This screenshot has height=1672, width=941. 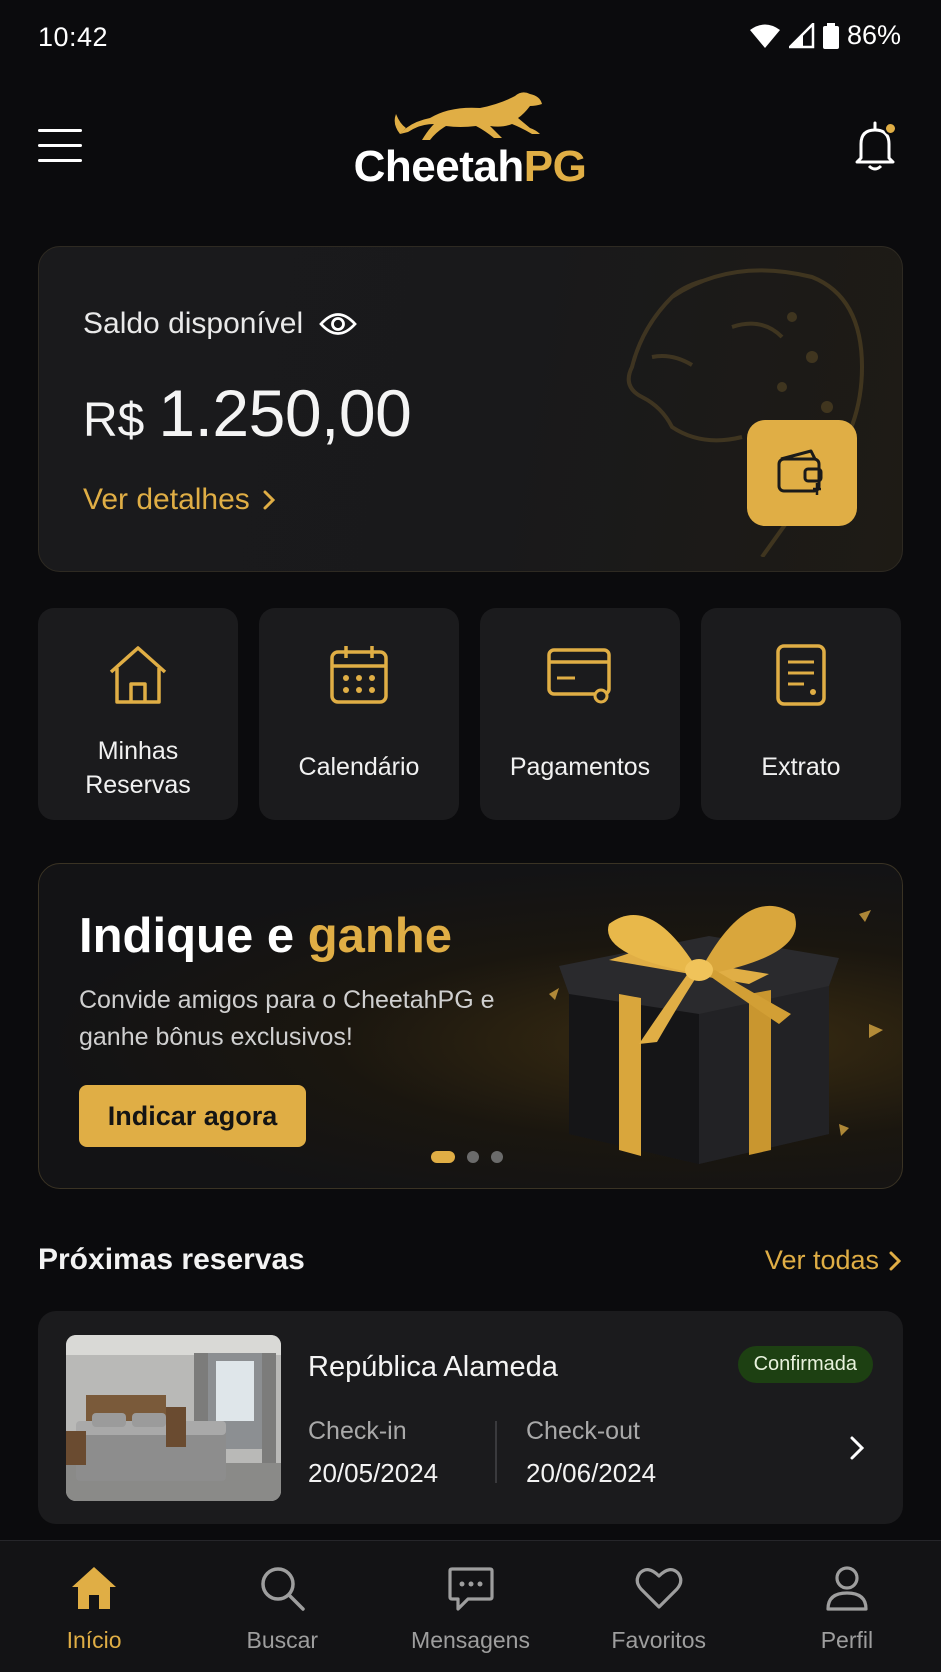 I want to click on view-details-link: Ver detalhes, so click(x=179, y=500).